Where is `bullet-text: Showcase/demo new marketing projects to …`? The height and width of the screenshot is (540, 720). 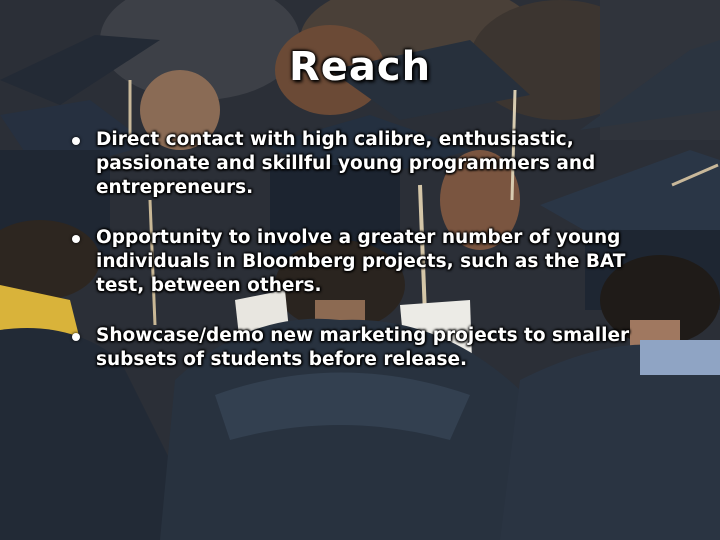 bullet-text: Showcase/demo new marketing projects to … is located at coordinates (363, 347).